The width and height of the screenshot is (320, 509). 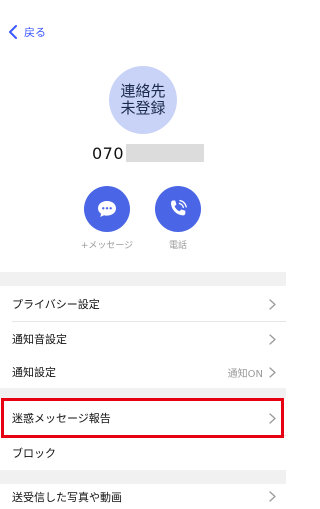 I want to click on notification-sound-row: 通知音設定, so click(x=143, y=339).